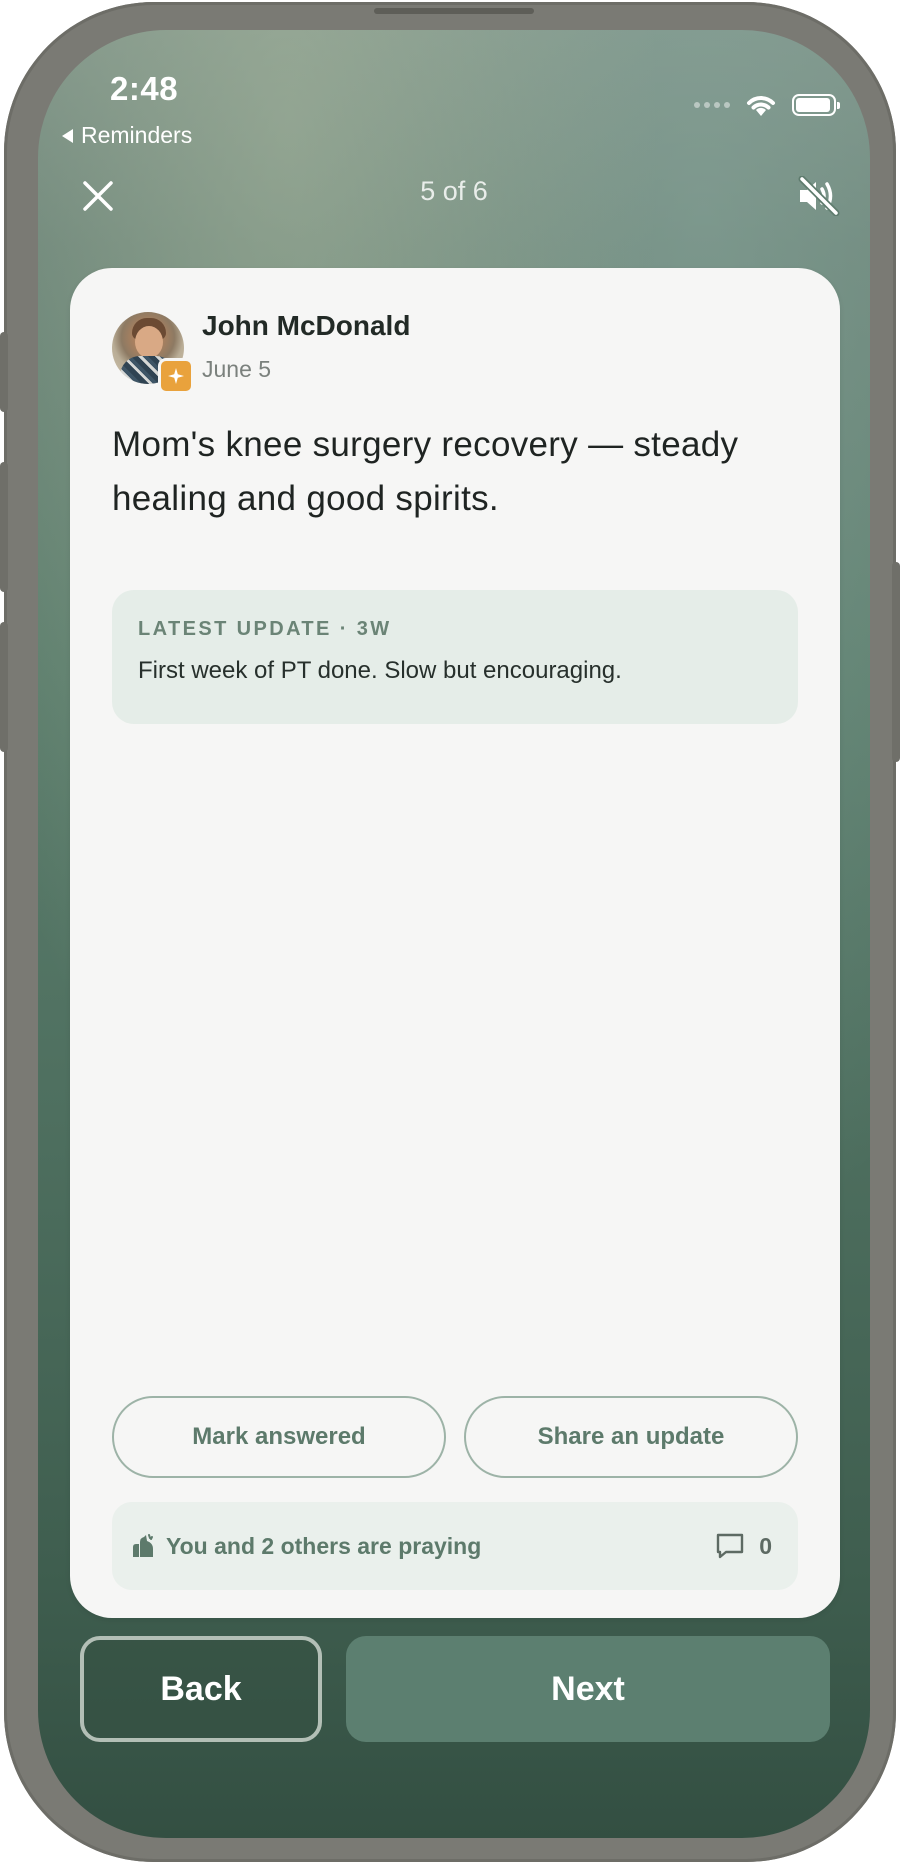 The image size is (900, 1865). What do you see at coordinates (4, 372) in the screenshot?
I see `side-button` at bounding box center [4, 372].